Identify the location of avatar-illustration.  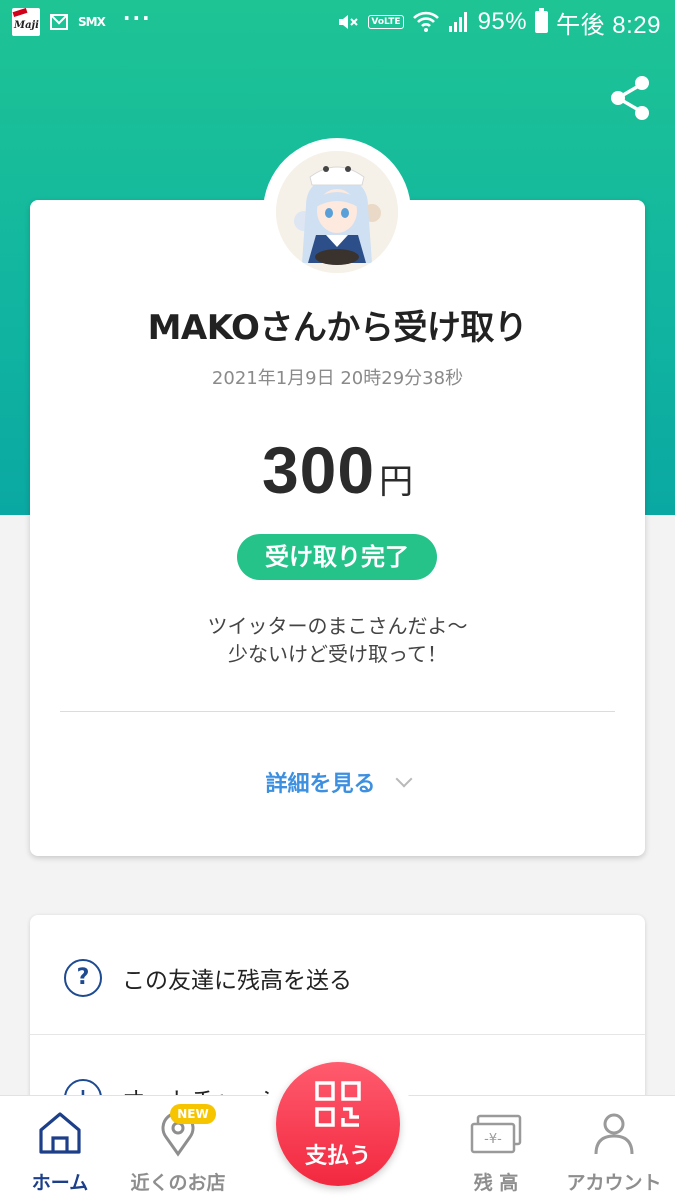
(337, 212).